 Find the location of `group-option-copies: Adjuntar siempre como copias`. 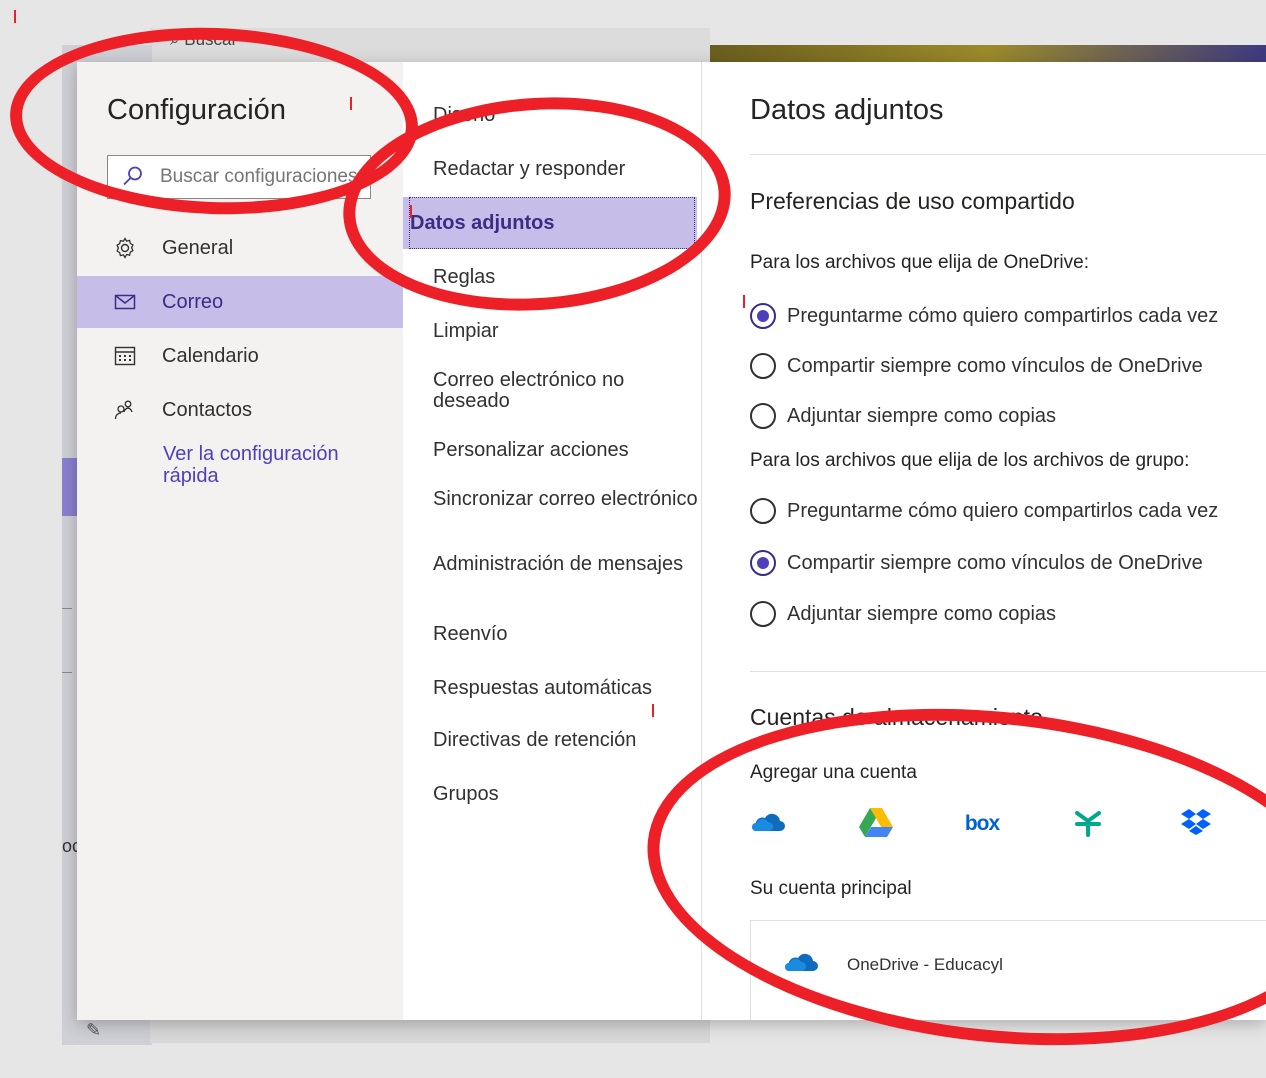

group-option-copies: Adjuntar siempre como copias is located at coordinates (903, 614).